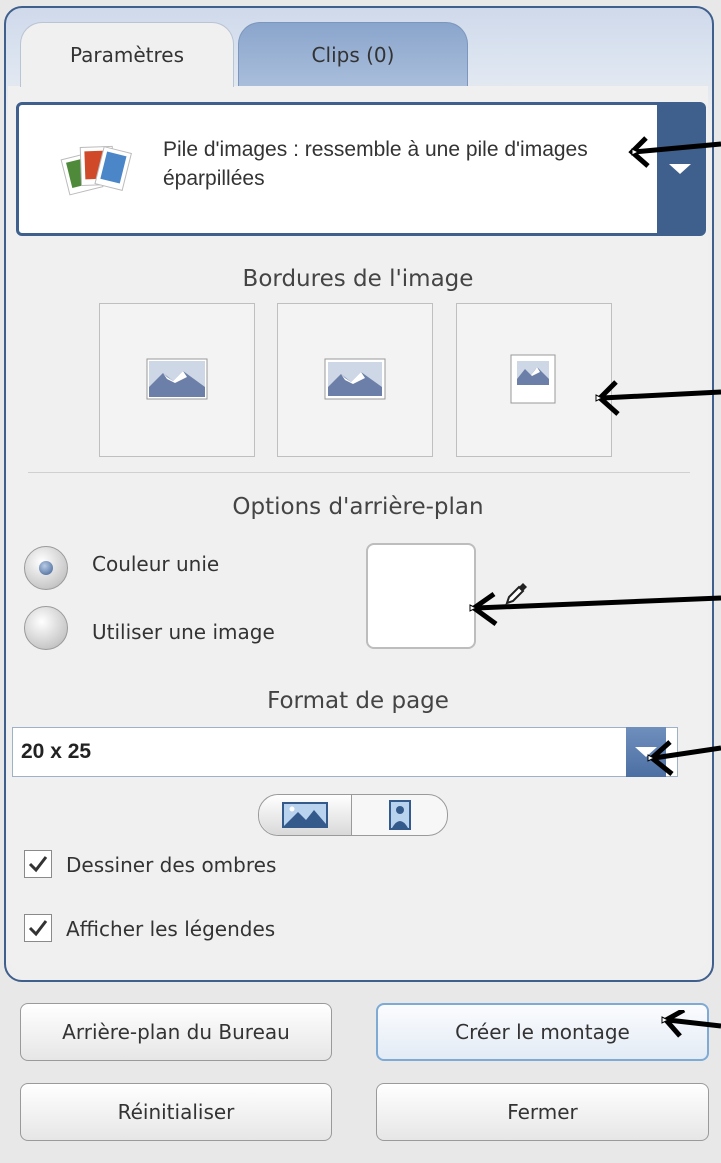 The image size is (721, 1163). What do you see at coordinates (171, 865) in the screenshot?
I see `draw-shadows-label: Dessiner des ombres` at bounding box center [171, 865].